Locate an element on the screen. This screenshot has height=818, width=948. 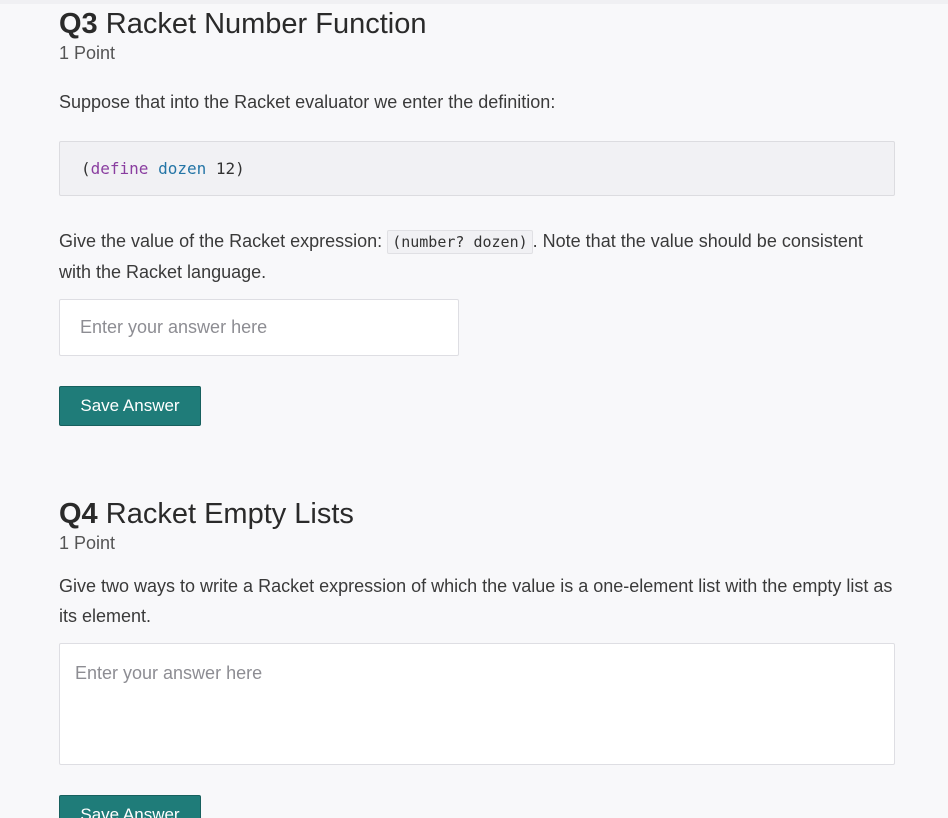
prompt-text-before: Give the value of the Racket expression: is located at coordinates (223, 241).